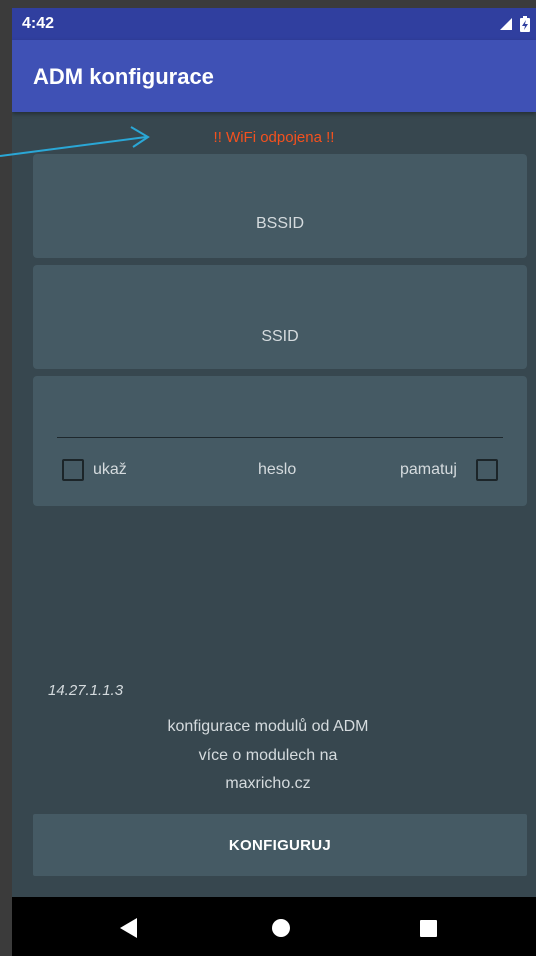 The height and width of the screenshot is (956, 536). I want to click on navigation-bar, so click(274, 926).